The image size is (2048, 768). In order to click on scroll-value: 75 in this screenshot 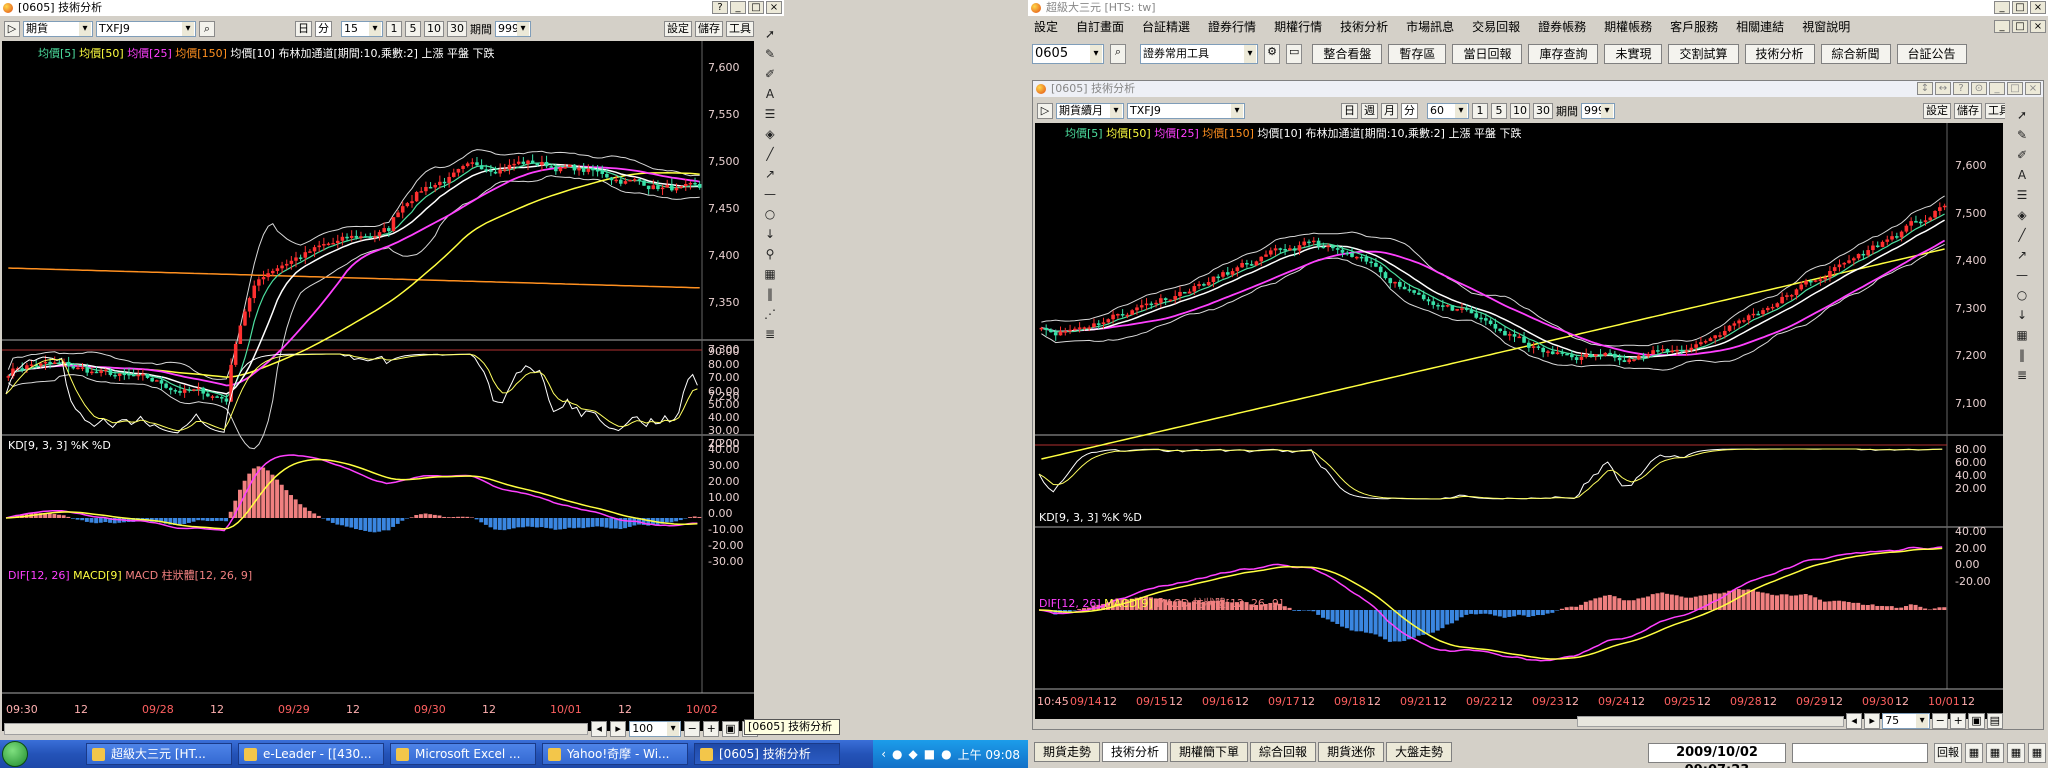, I will do `click(1906, 721)`.